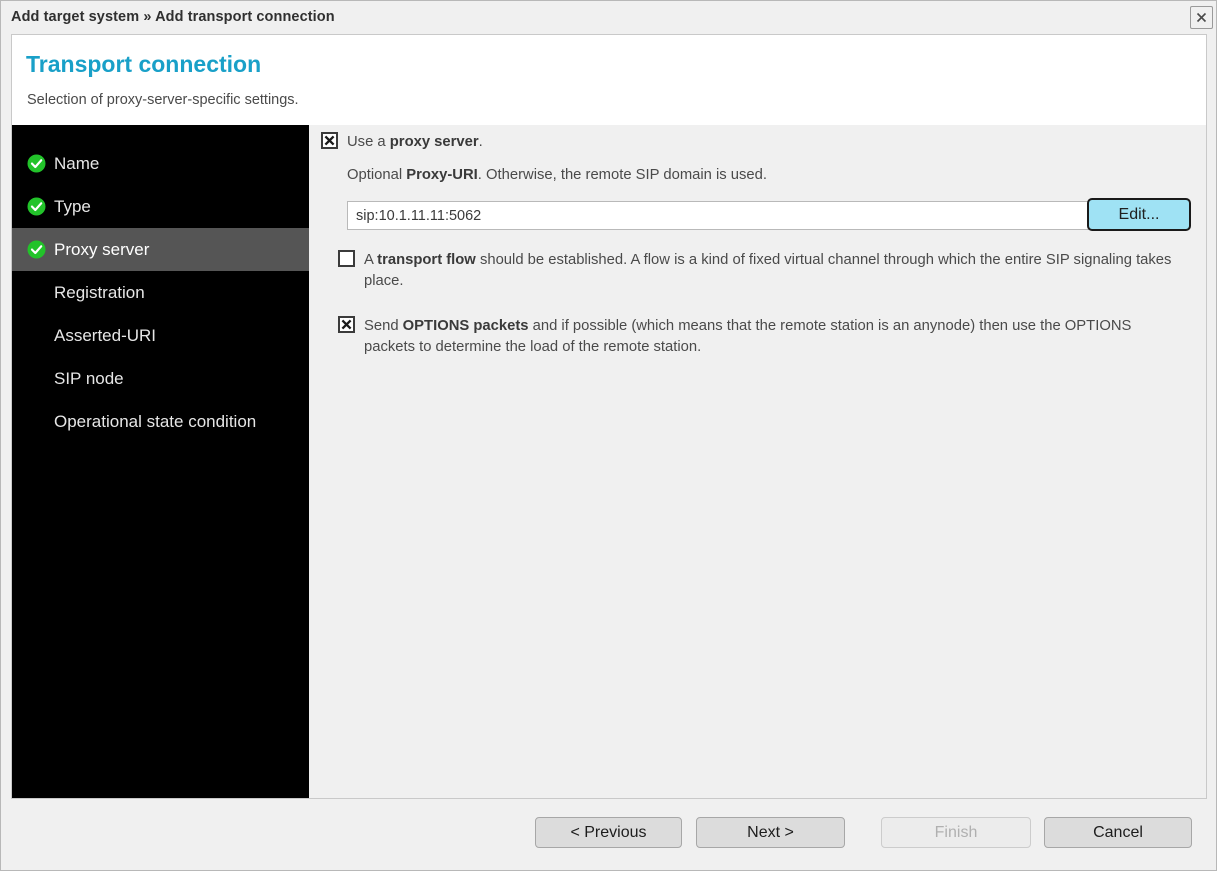 The image size is (1217, 871). Describe the element at coordinates (102, 249) in the screenshot. I see `sidebar-item-label: Proxy server` at that location.